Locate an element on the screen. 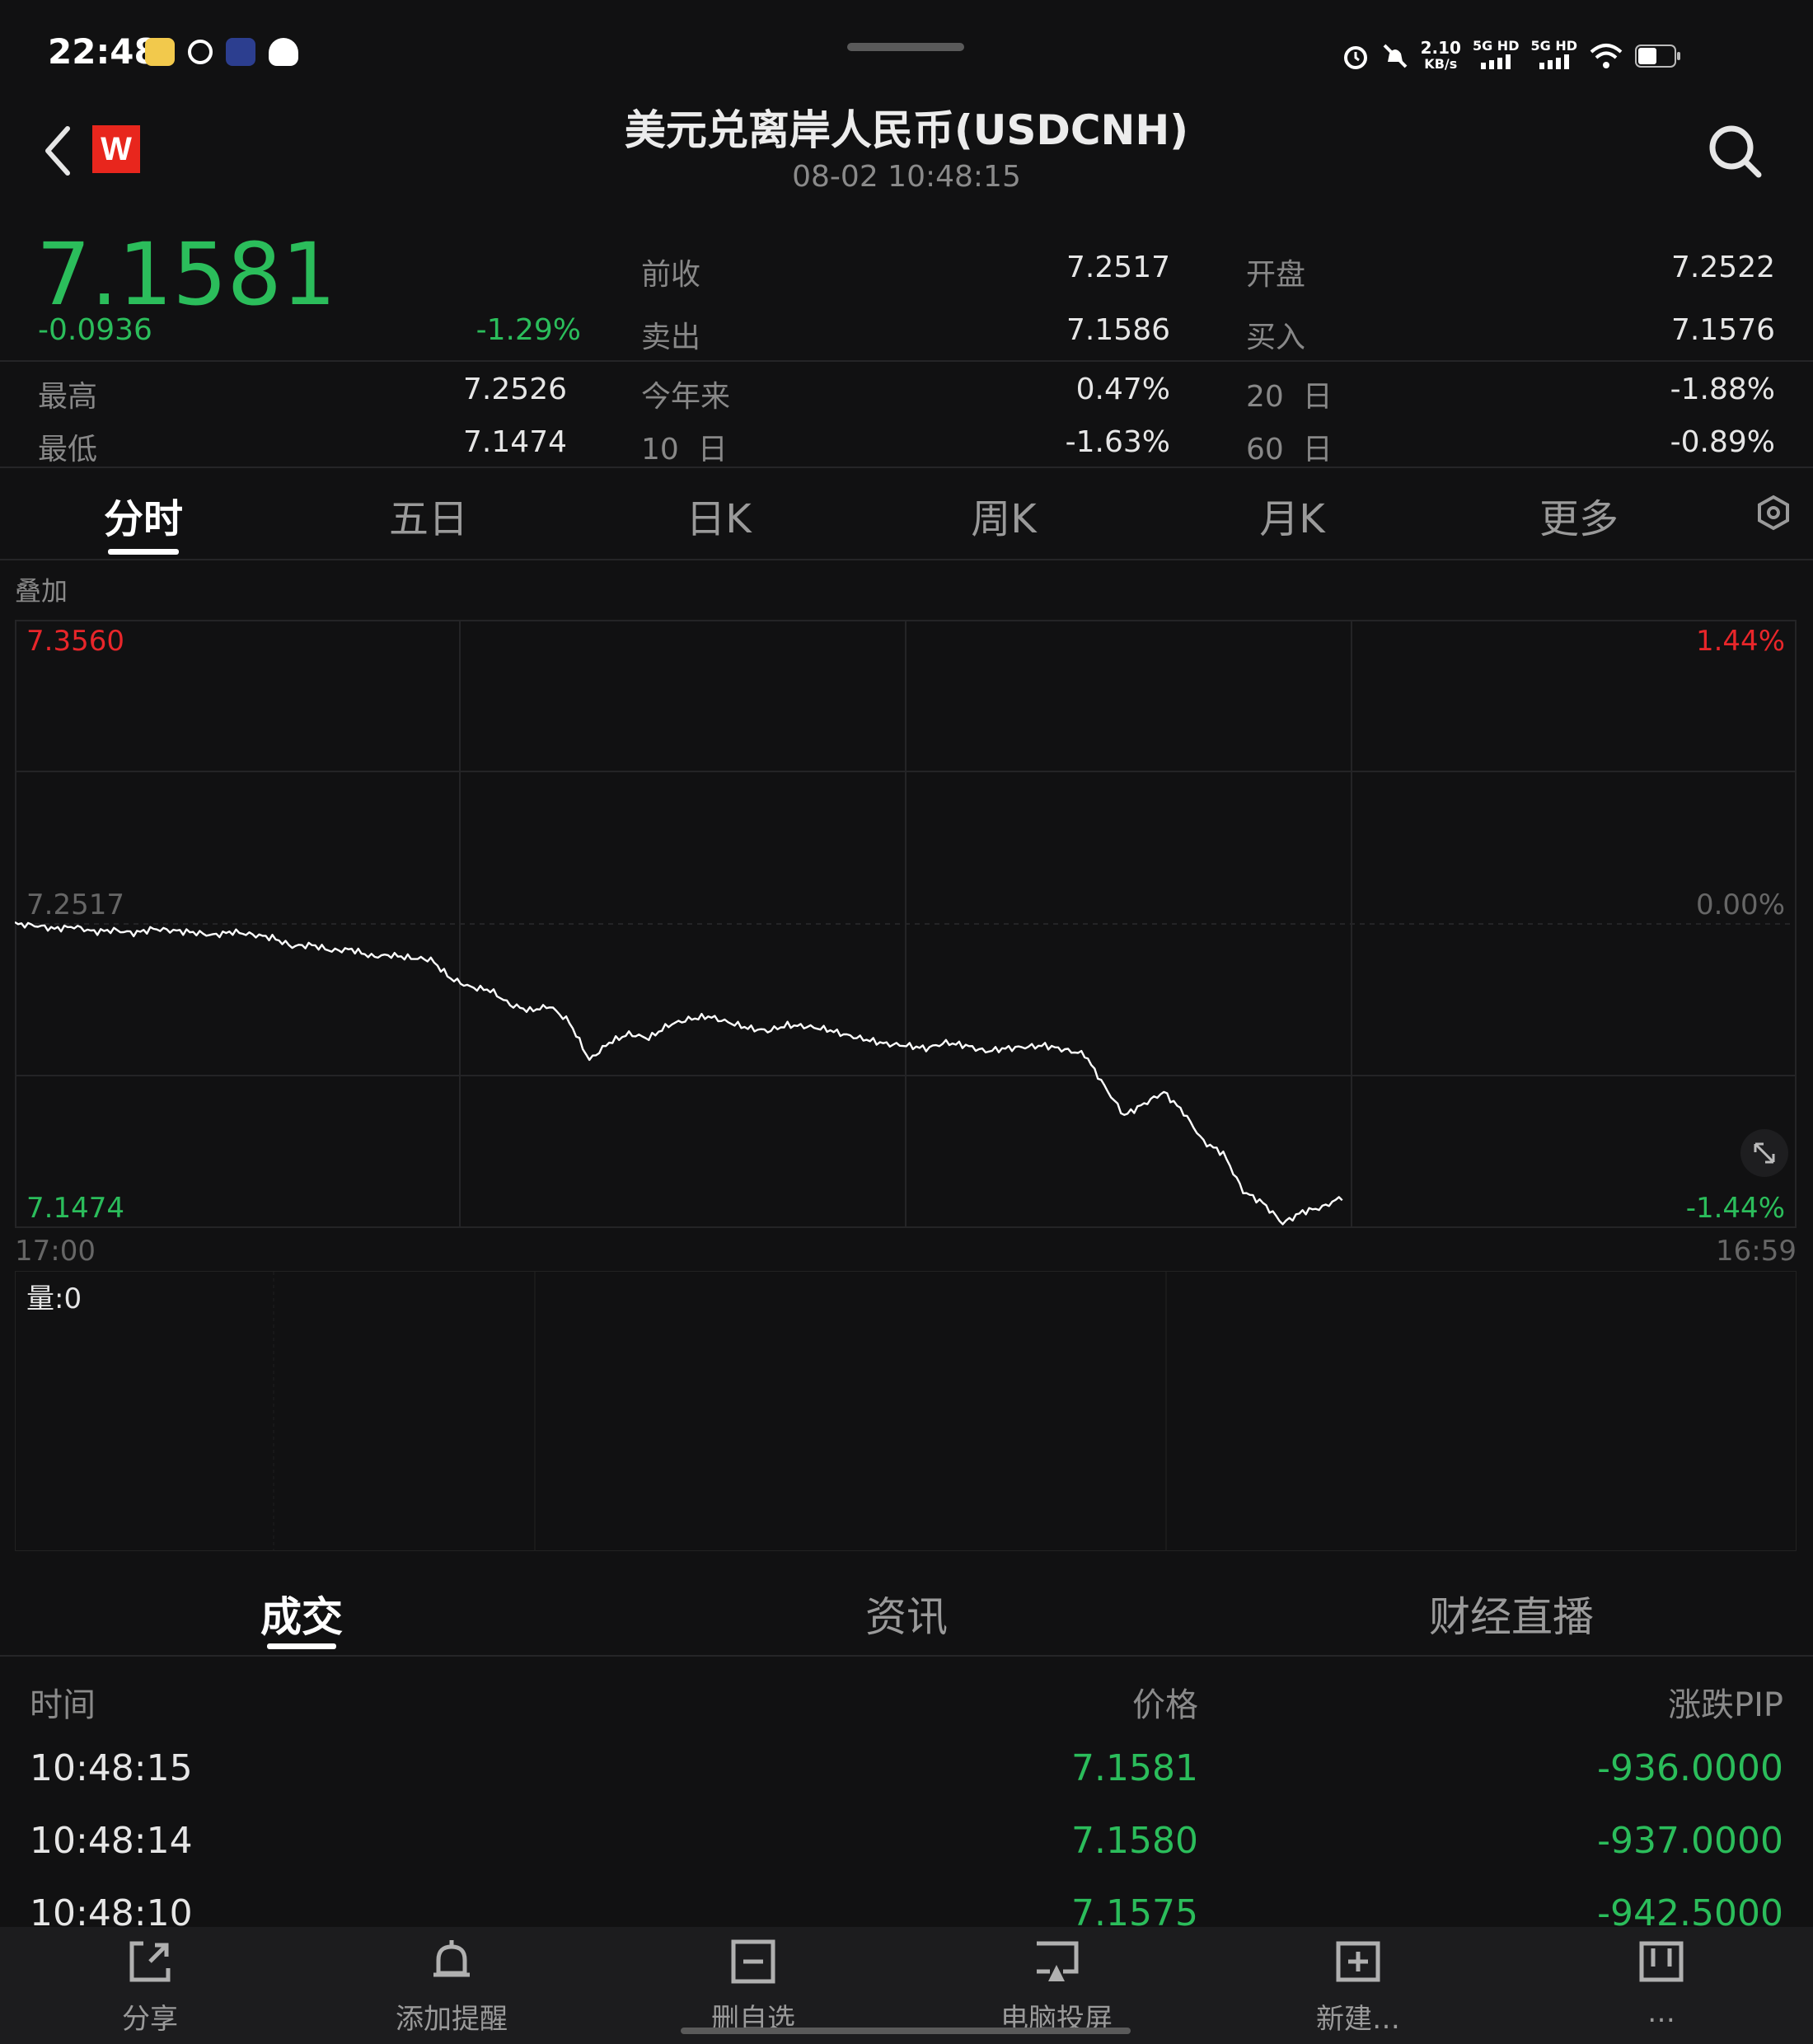 The height and width of the screenshot is (2044, 1813). tab-monthly-k: 月K is located at coordinates (1292, 515).